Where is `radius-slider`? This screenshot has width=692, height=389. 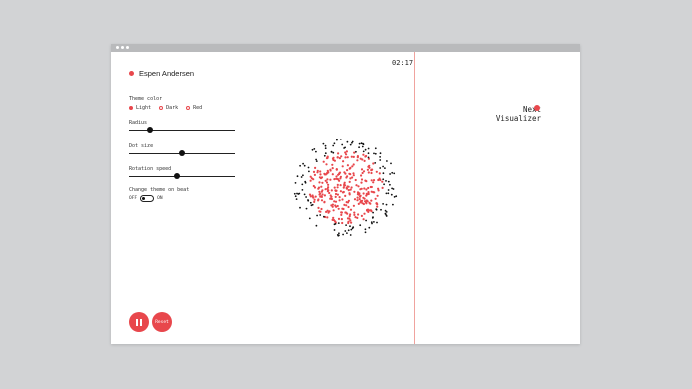 radius-slider is located at coordinates (182, 130).